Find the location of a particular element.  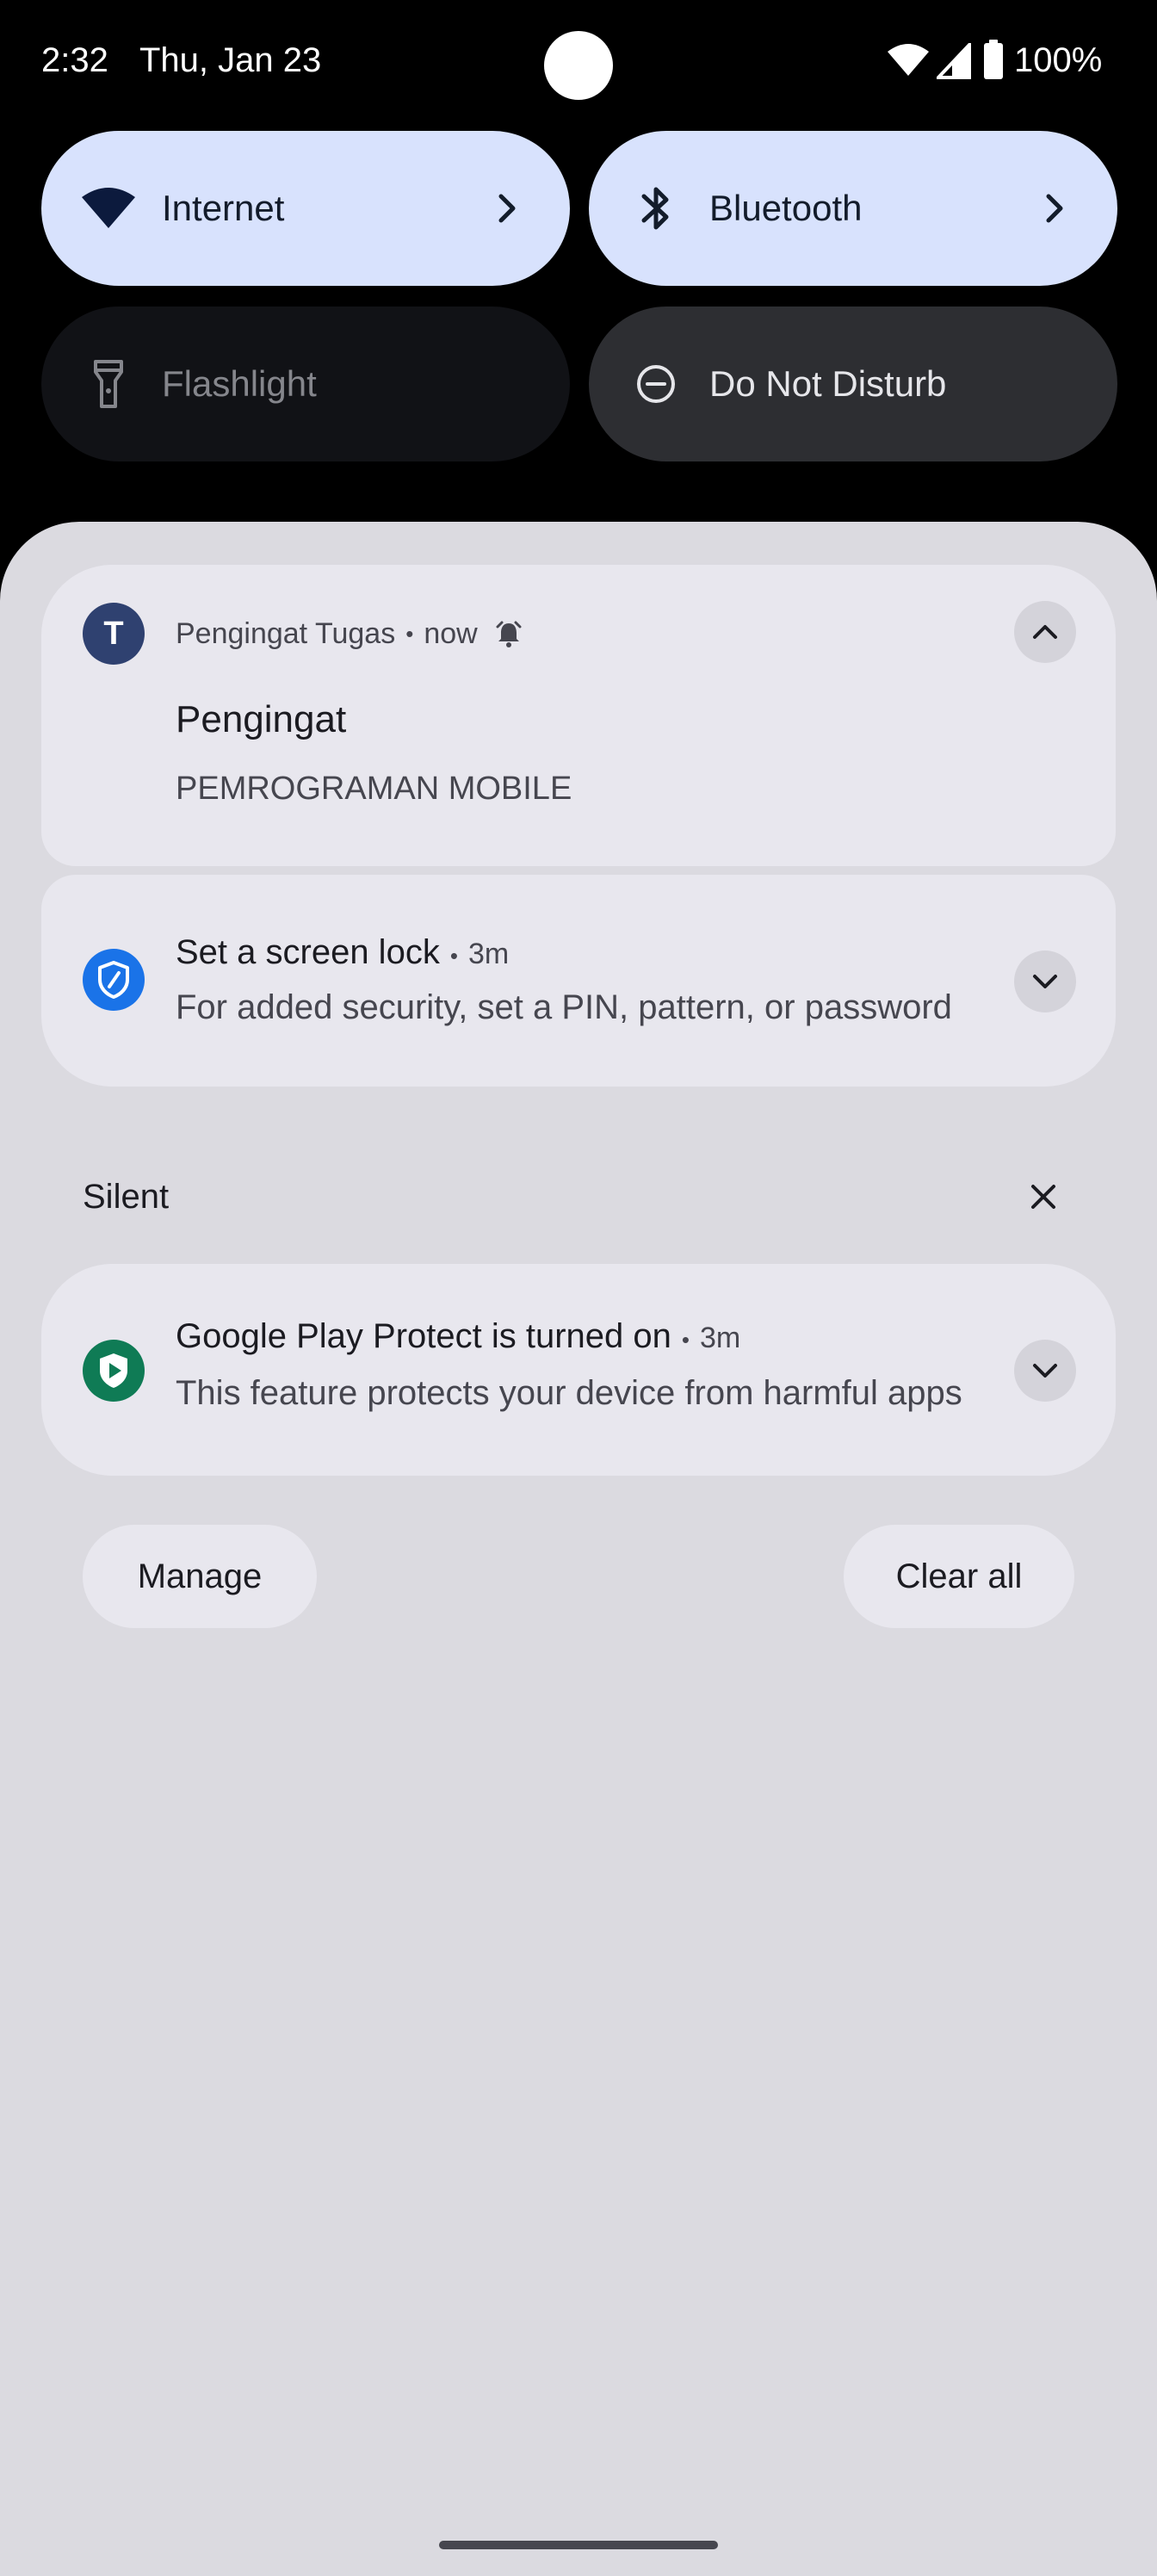

app-avatar-letter: T is located at coordinates (114, 633).